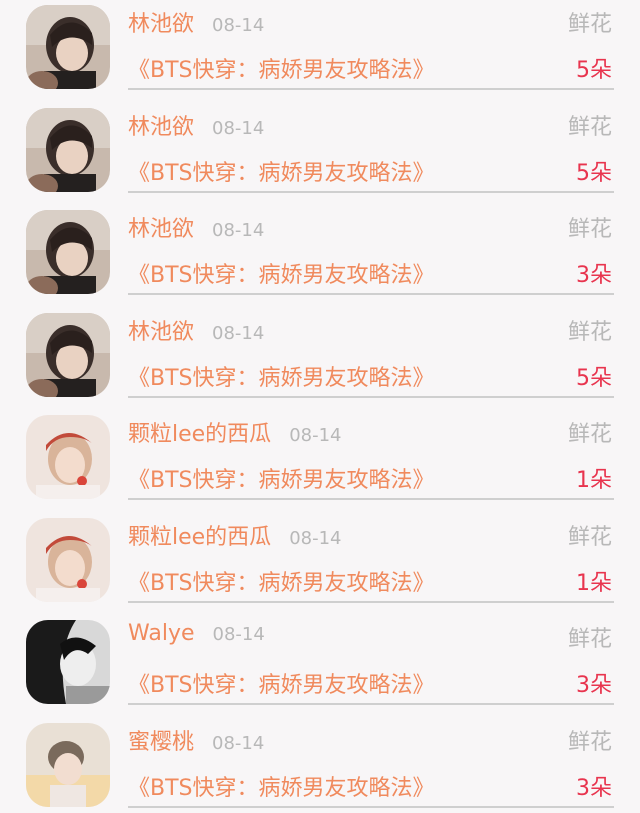  Describe the element at coordinates (320, 666) in the screenshot. I see `list-item: Walye 08-14 鲜花 《BTS快穿：病娇男友攻略法》 3朵` at that location.